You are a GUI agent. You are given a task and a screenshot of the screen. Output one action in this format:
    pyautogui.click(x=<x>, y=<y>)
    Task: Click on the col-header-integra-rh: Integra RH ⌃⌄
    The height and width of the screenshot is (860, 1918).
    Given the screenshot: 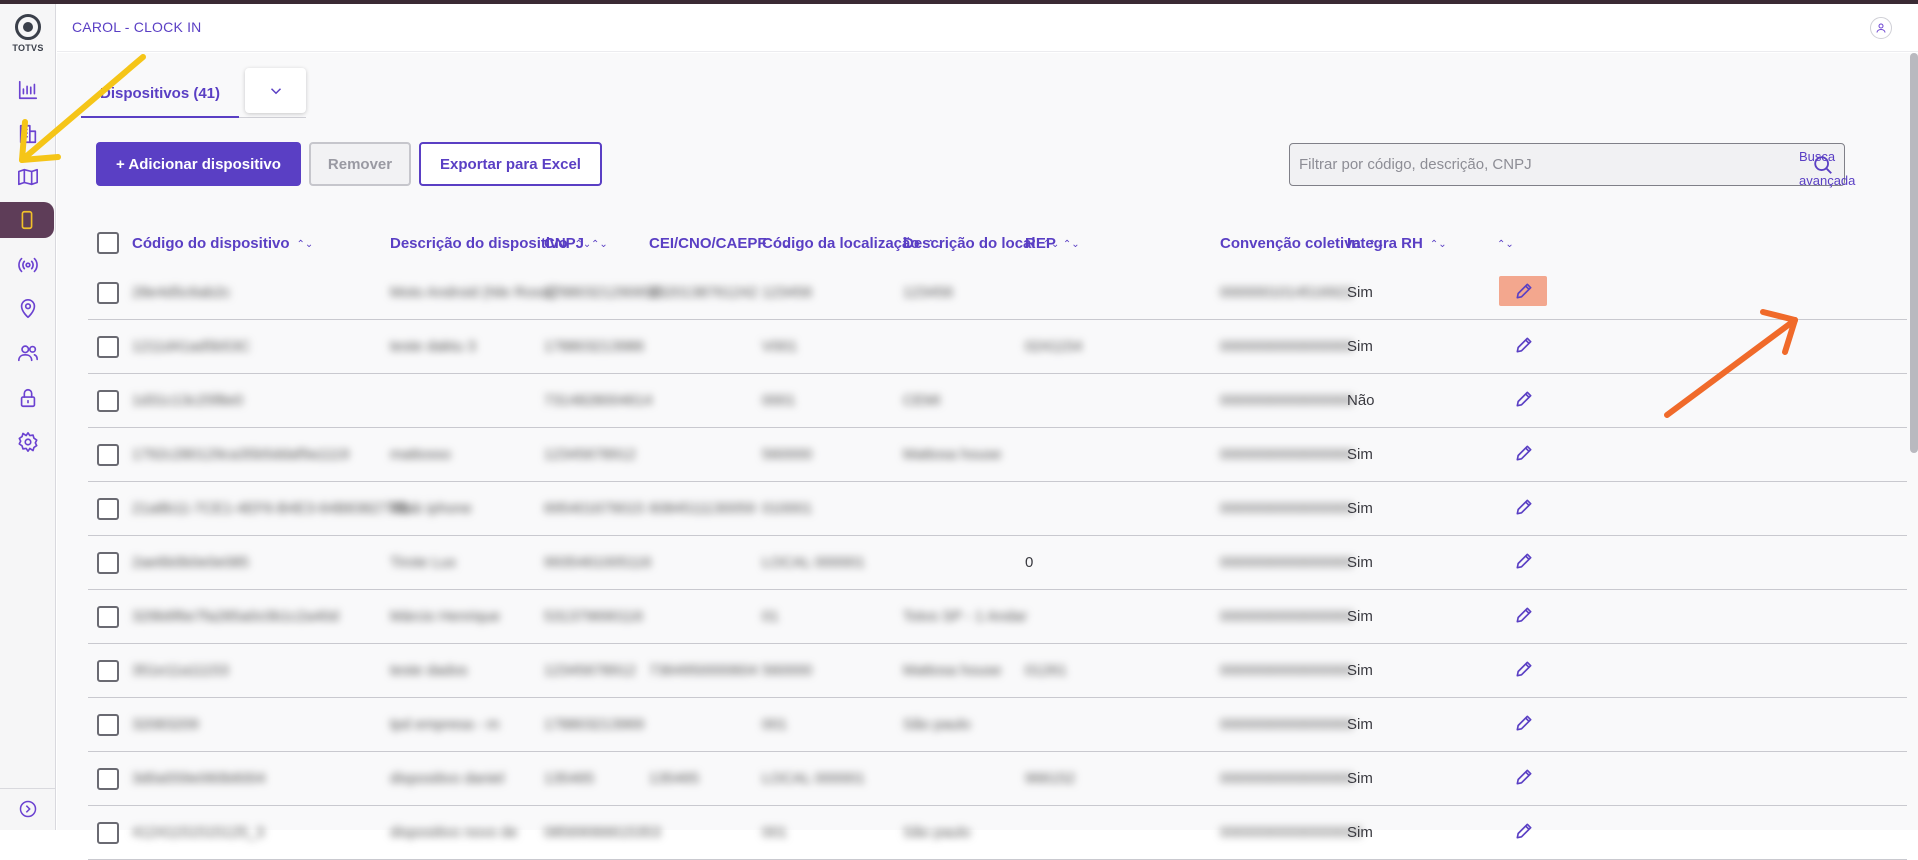 What is the action you would take?
    pyautogui.click(x=1397, y=243)
    